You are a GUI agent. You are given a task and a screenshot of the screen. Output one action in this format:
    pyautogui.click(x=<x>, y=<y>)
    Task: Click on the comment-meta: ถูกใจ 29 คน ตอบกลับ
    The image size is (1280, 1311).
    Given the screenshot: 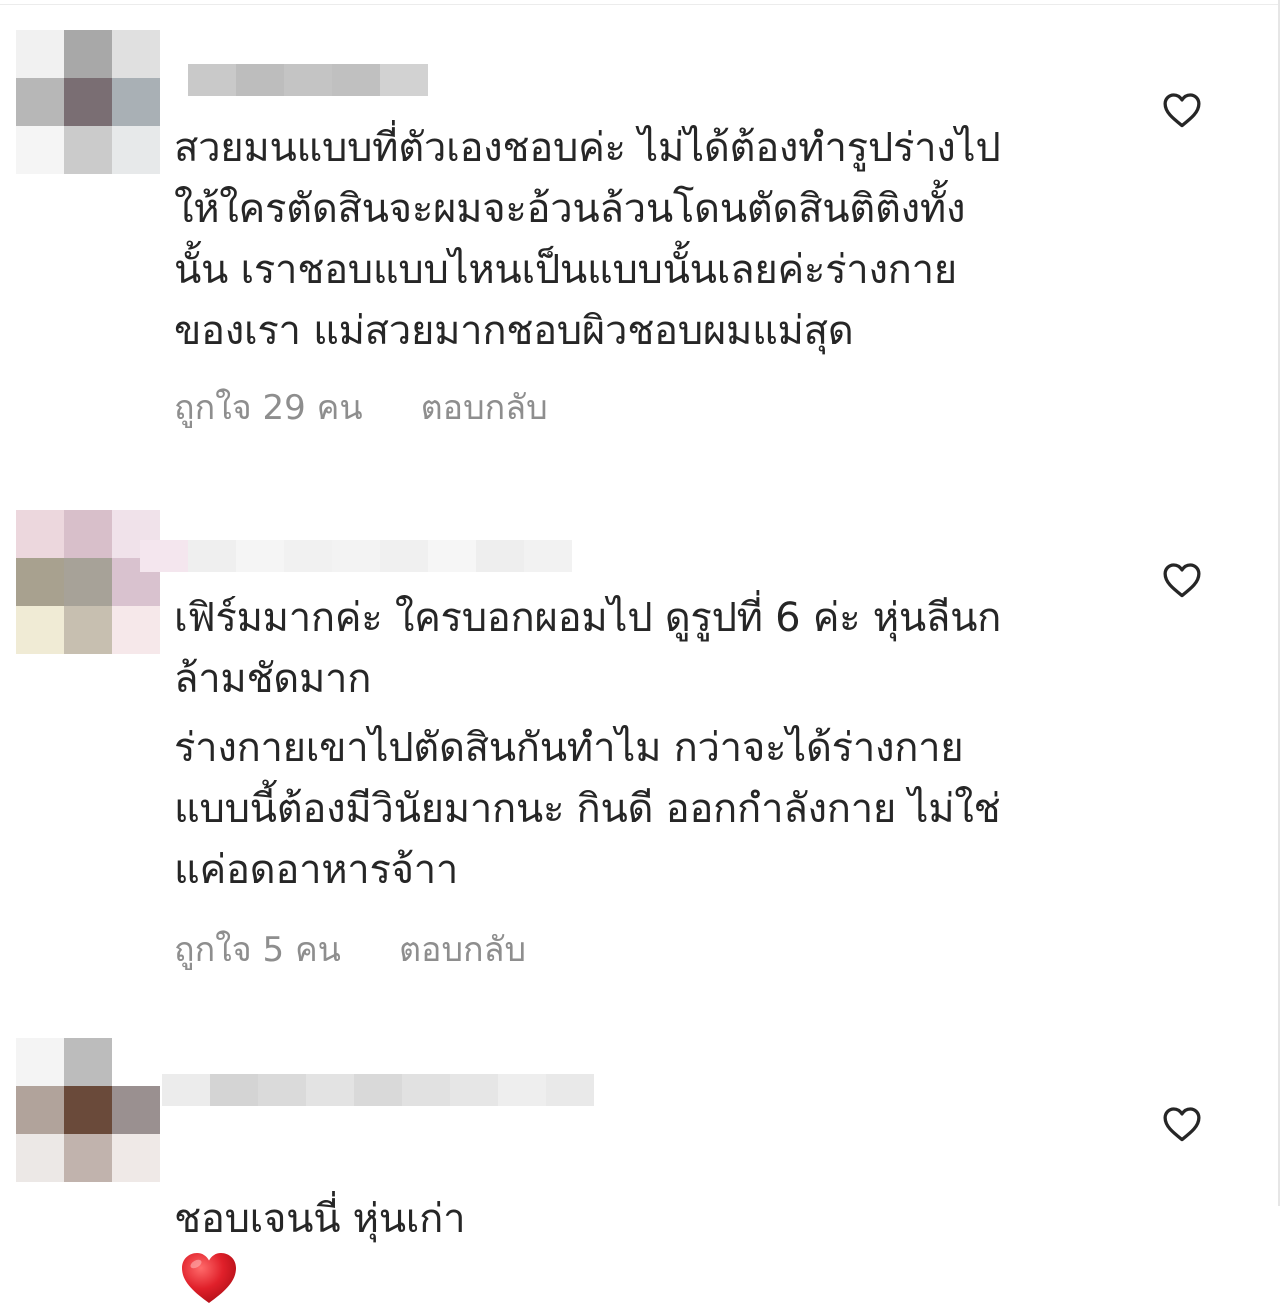 What is the action you would take?
    pyautogui.click(x=361, y=407)
    